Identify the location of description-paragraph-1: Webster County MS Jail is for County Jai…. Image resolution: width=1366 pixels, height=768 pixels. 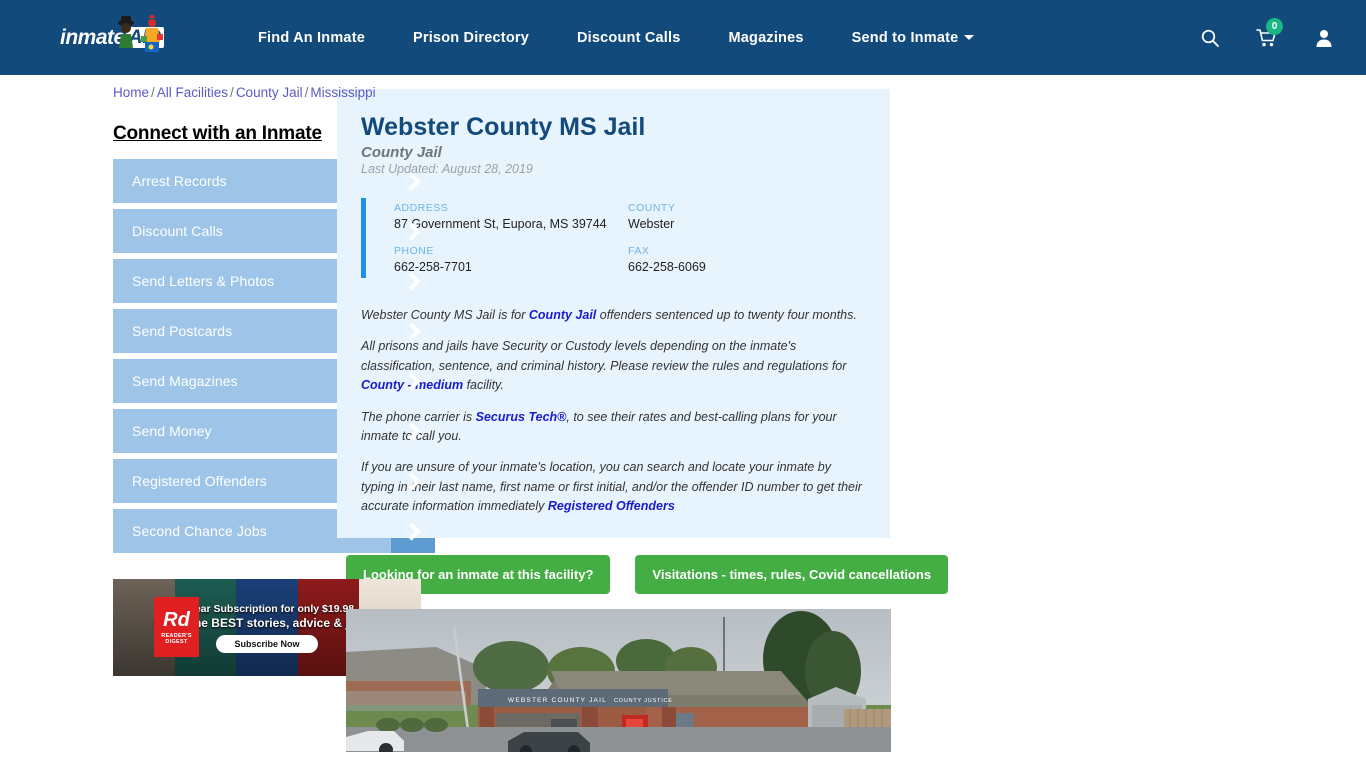
(611, 315).